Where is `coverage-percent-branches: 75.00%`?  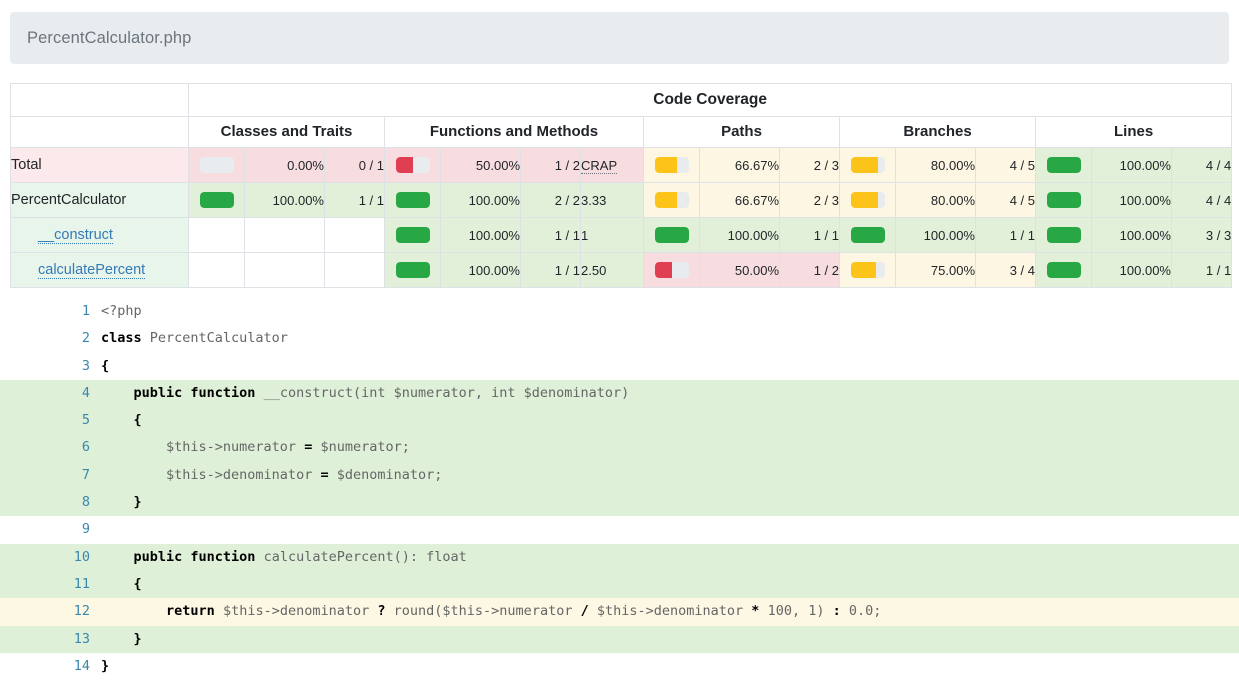 coverage-percent-branches: 75.00% is located at coordinates (935, 270).